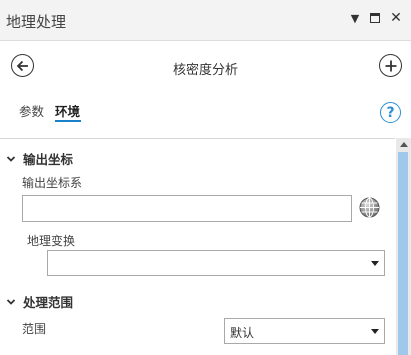  Describe the element at coordinates (242, 333) in the screenshot. I see `extent-value: 默认` at that location.